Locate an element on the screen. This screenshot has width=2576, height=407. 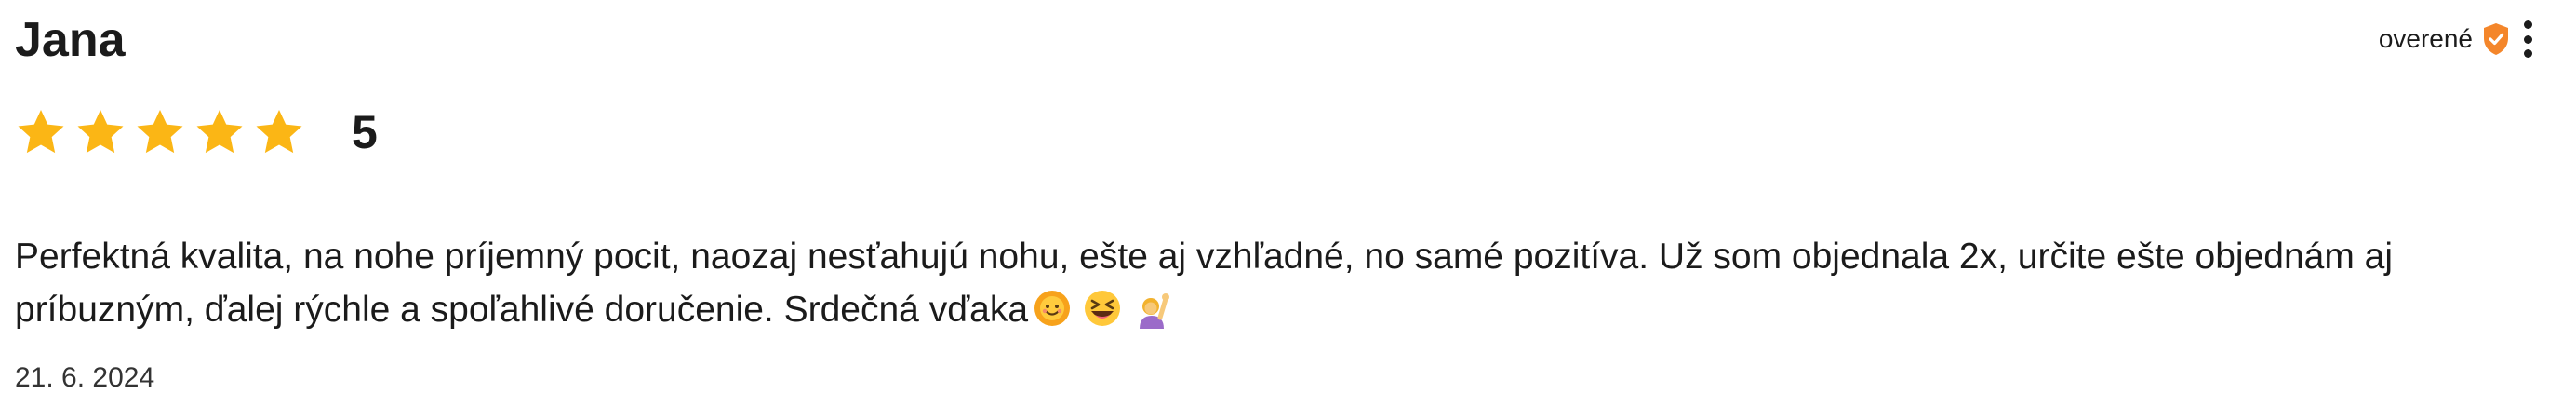
verified-badge: overené is located at coordinates (2456, 39).